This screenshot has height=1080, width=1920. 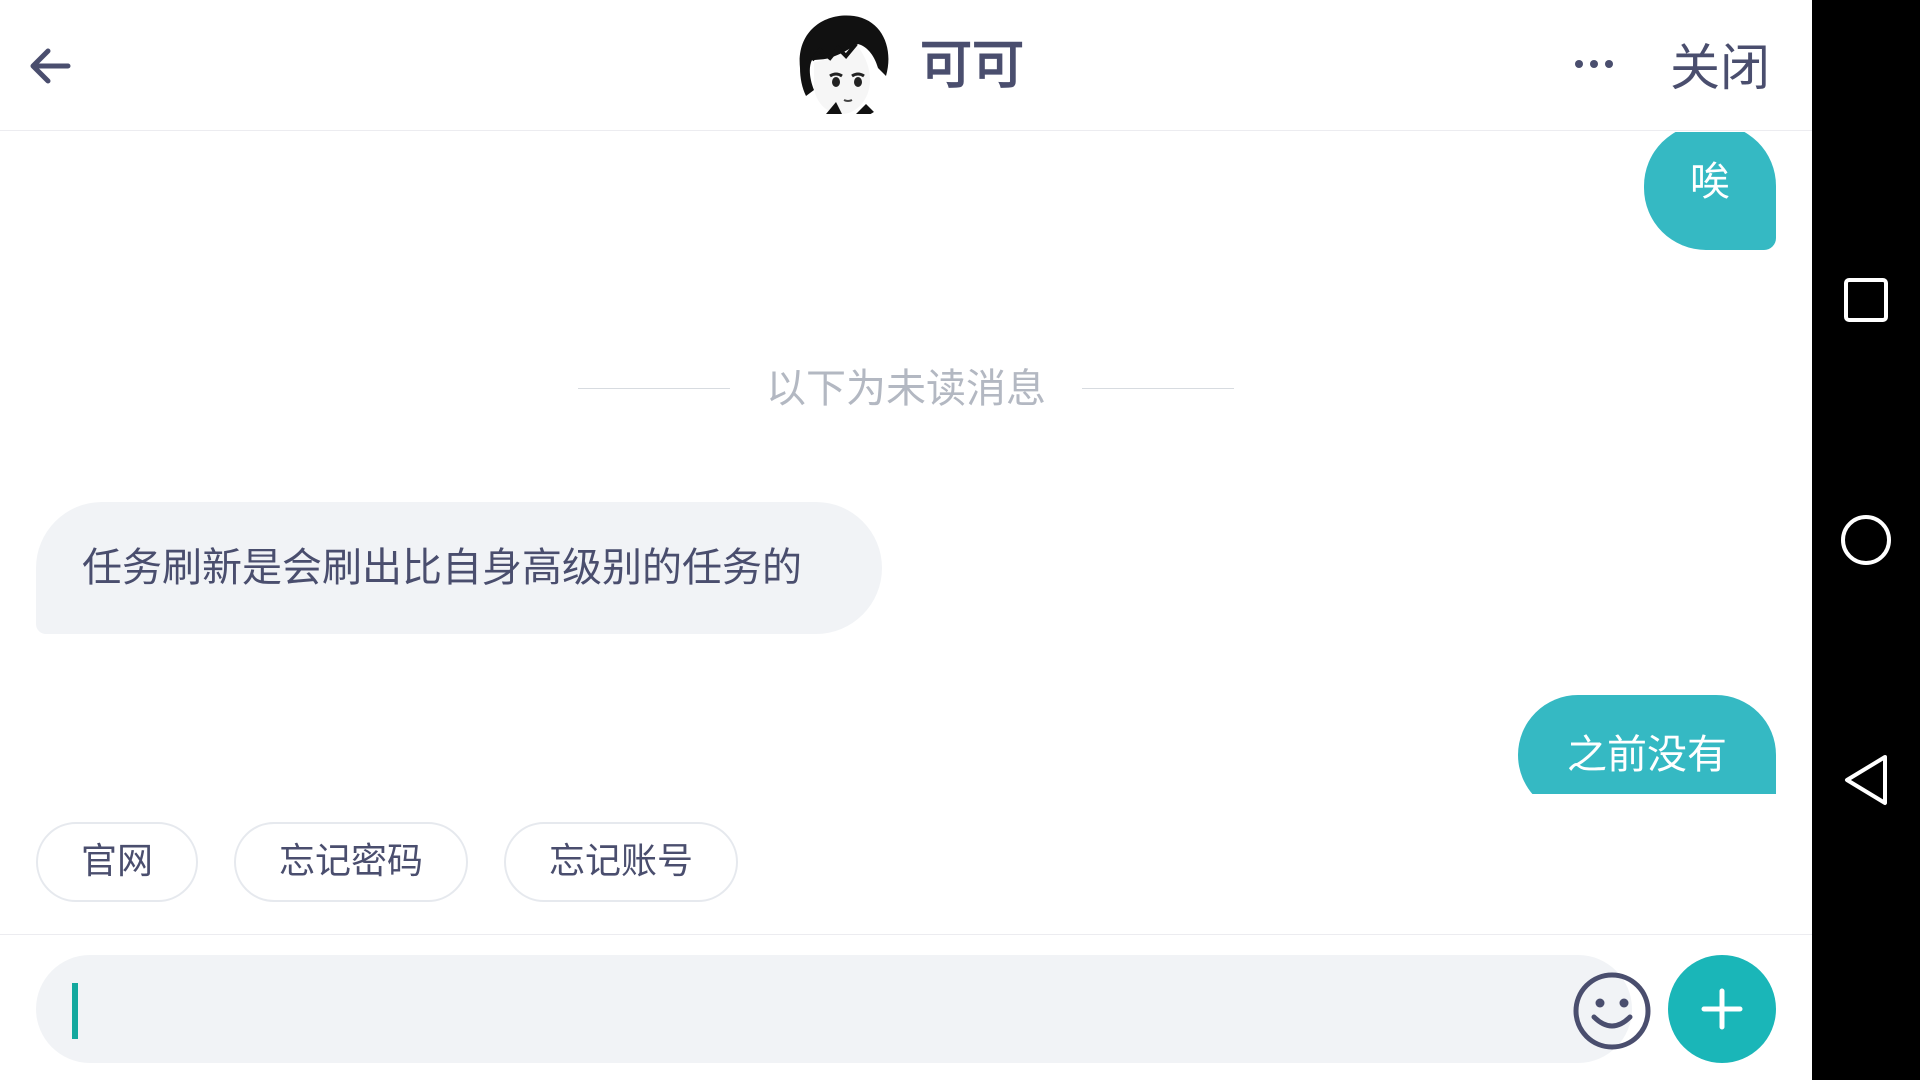 I want to click on home-button, so click(x=1866, y=540).